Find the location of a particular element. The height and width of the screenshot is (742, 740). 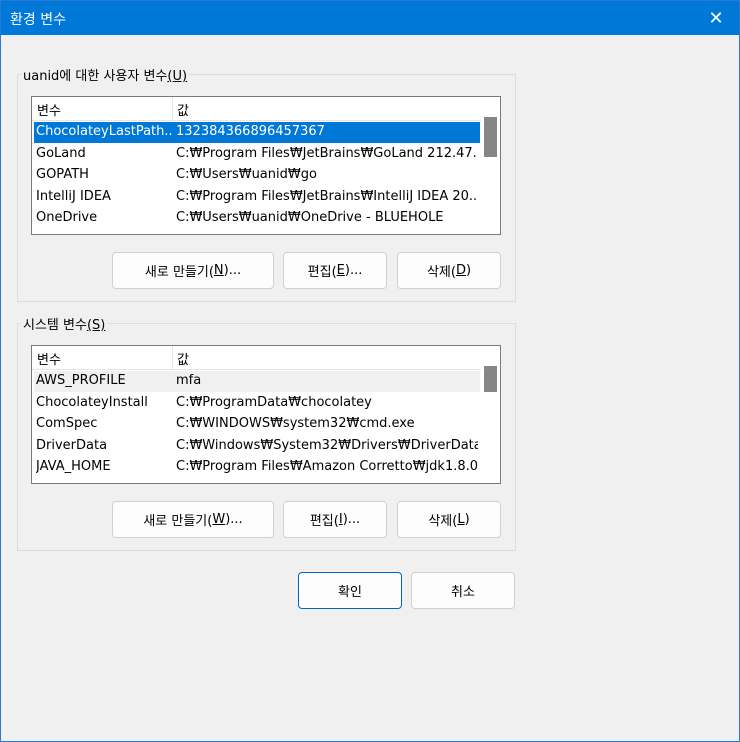

button-access-key: E is located at coordinates (340, 270).